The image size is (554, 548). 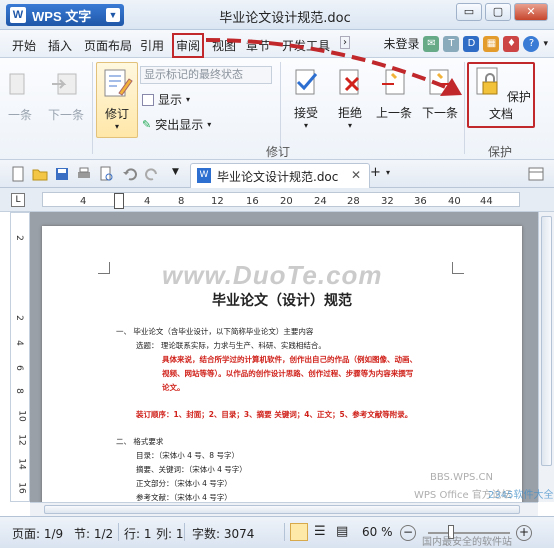 I want to click on app-menu-button: W WPS 文字 ▼, so click(x=65, y=15).